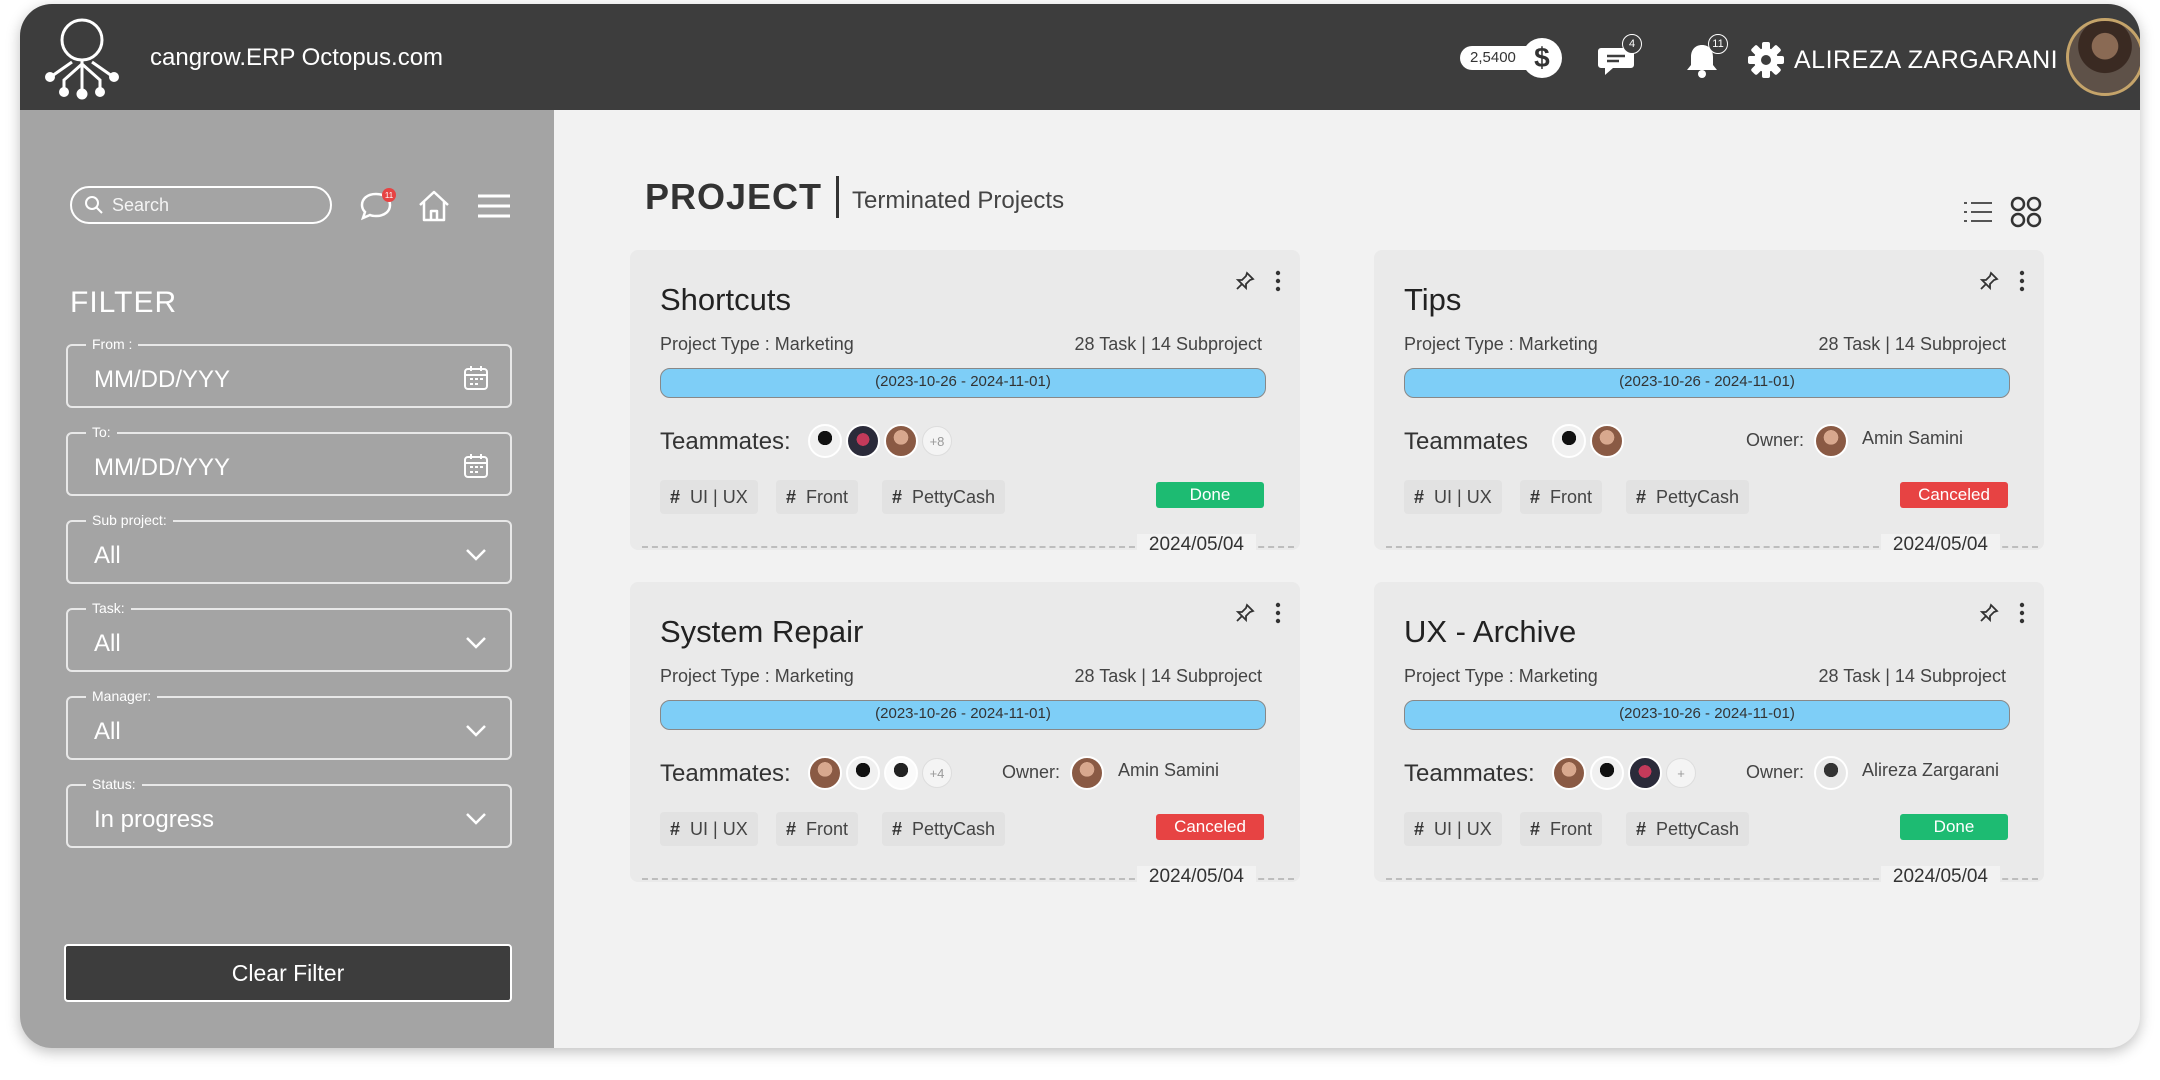  Describe the element at coordinates (289, 636) in the screenshot. I see `task-select: Task: All` at that location.